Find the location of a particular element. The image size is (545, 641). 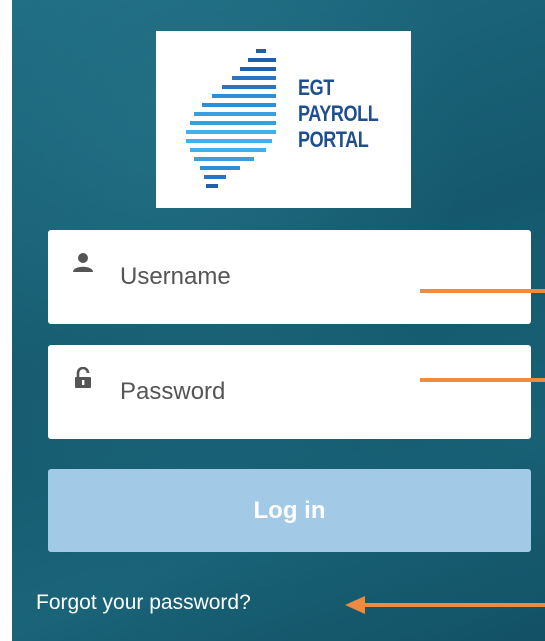

login-button: Log in is located at coordinates (289, 510).